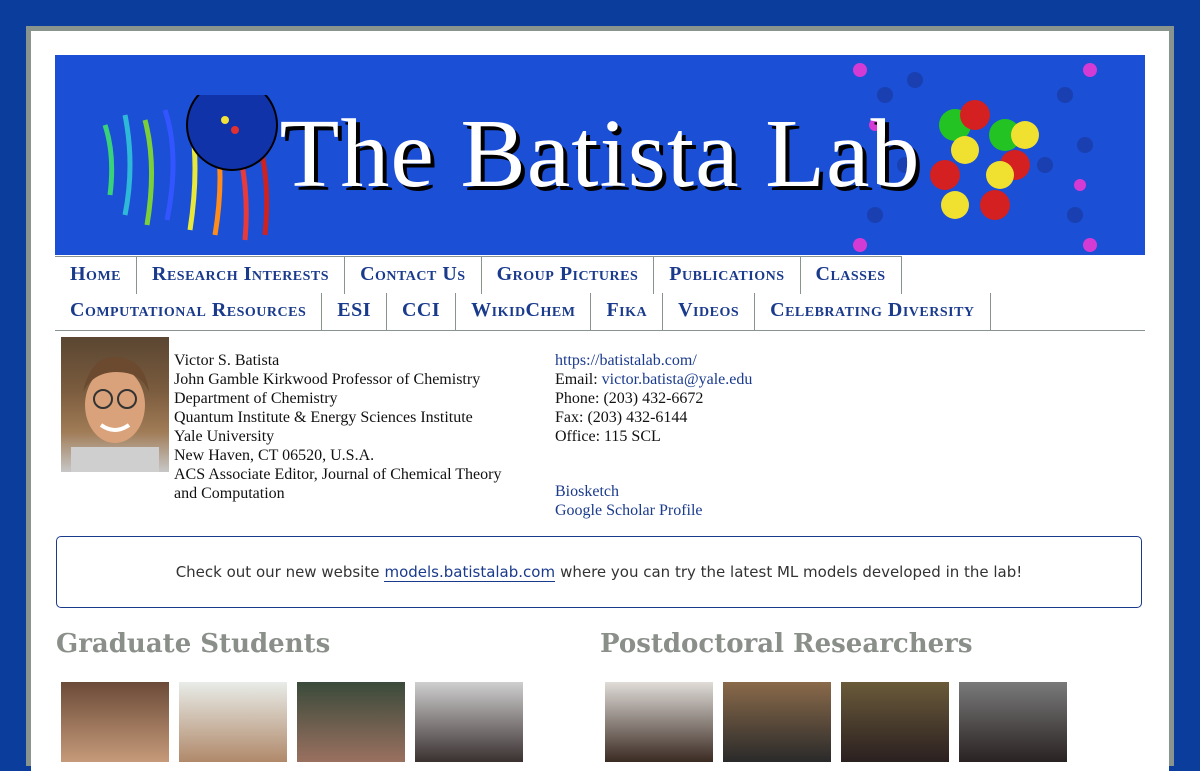  What do you see at coordinates (629, 398) in the screenshot?
I see `phone-text: Phone: (203) 432-6672` at bounding box center [629, 398].